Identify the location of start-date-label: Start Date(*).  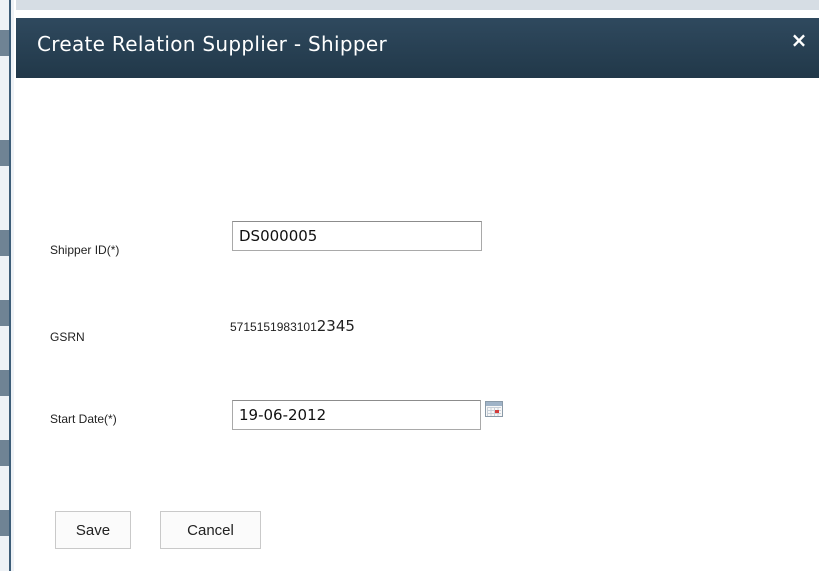
(83, 419).